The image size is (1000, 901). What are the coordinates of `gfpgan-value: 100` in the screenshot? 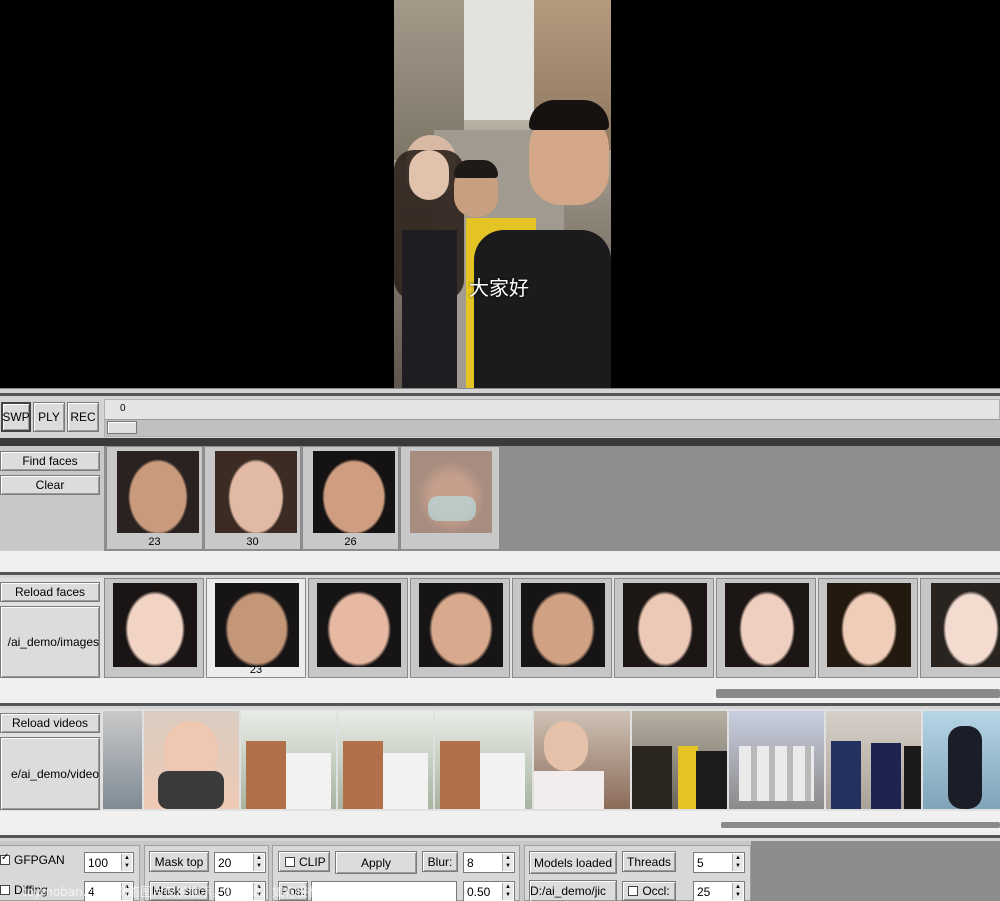 It's located at (98, 862).